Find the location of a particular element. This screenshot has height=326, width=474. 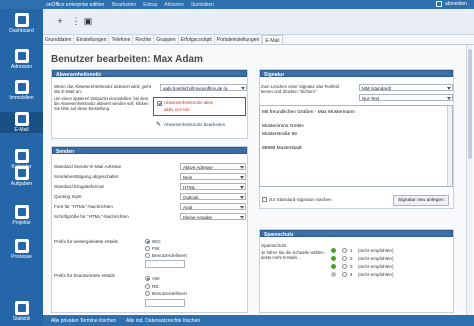

spam-header: Spamschutz is located at coordinates (356, 234).